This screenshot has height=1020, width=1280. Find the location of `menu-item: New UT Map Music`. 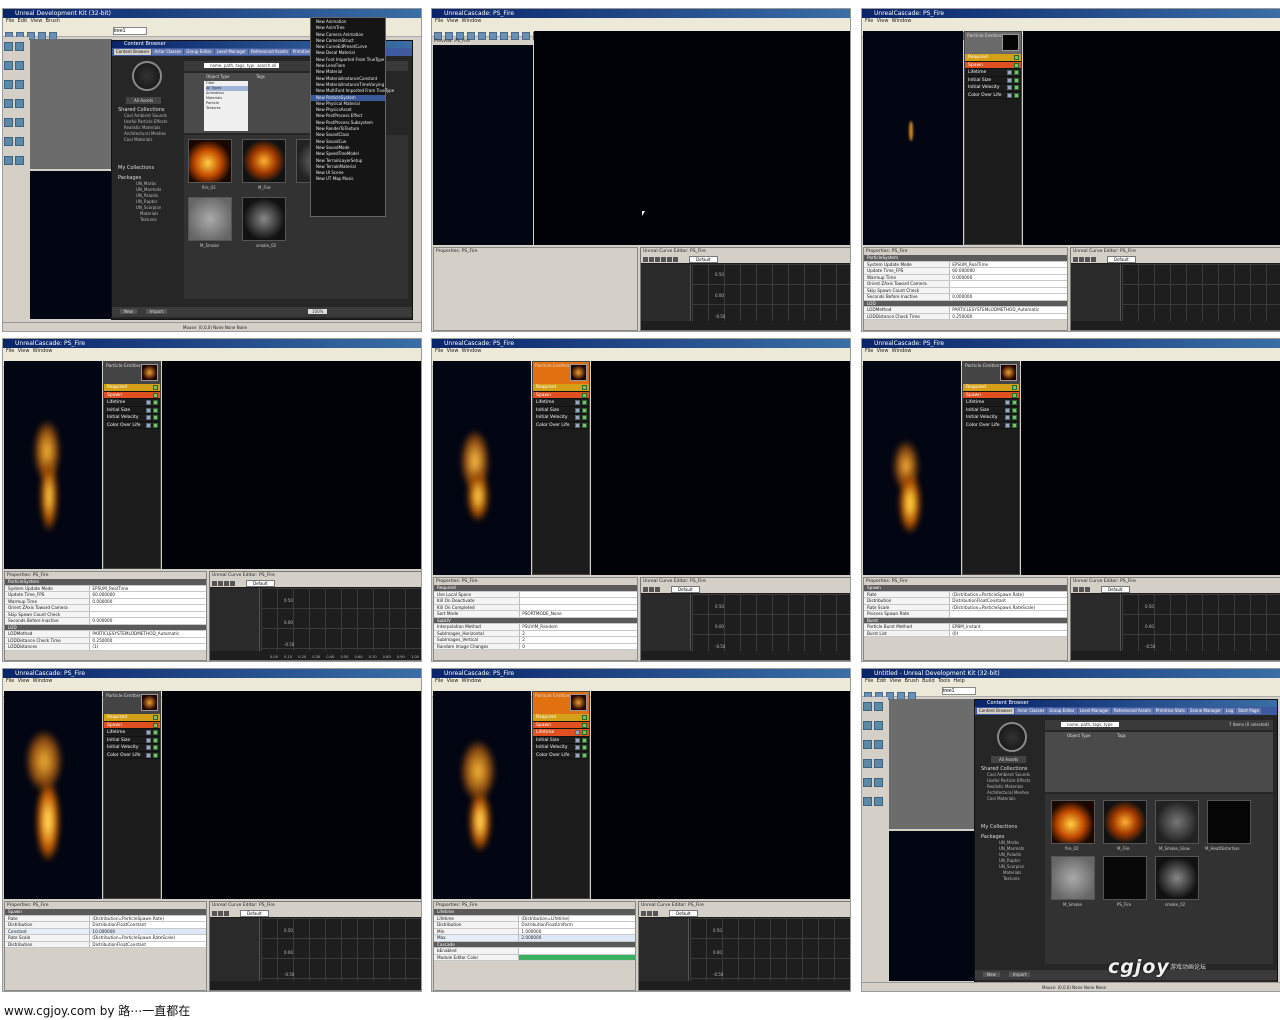

menu-item: New UT Map Music is located at coordinates (348, 179).